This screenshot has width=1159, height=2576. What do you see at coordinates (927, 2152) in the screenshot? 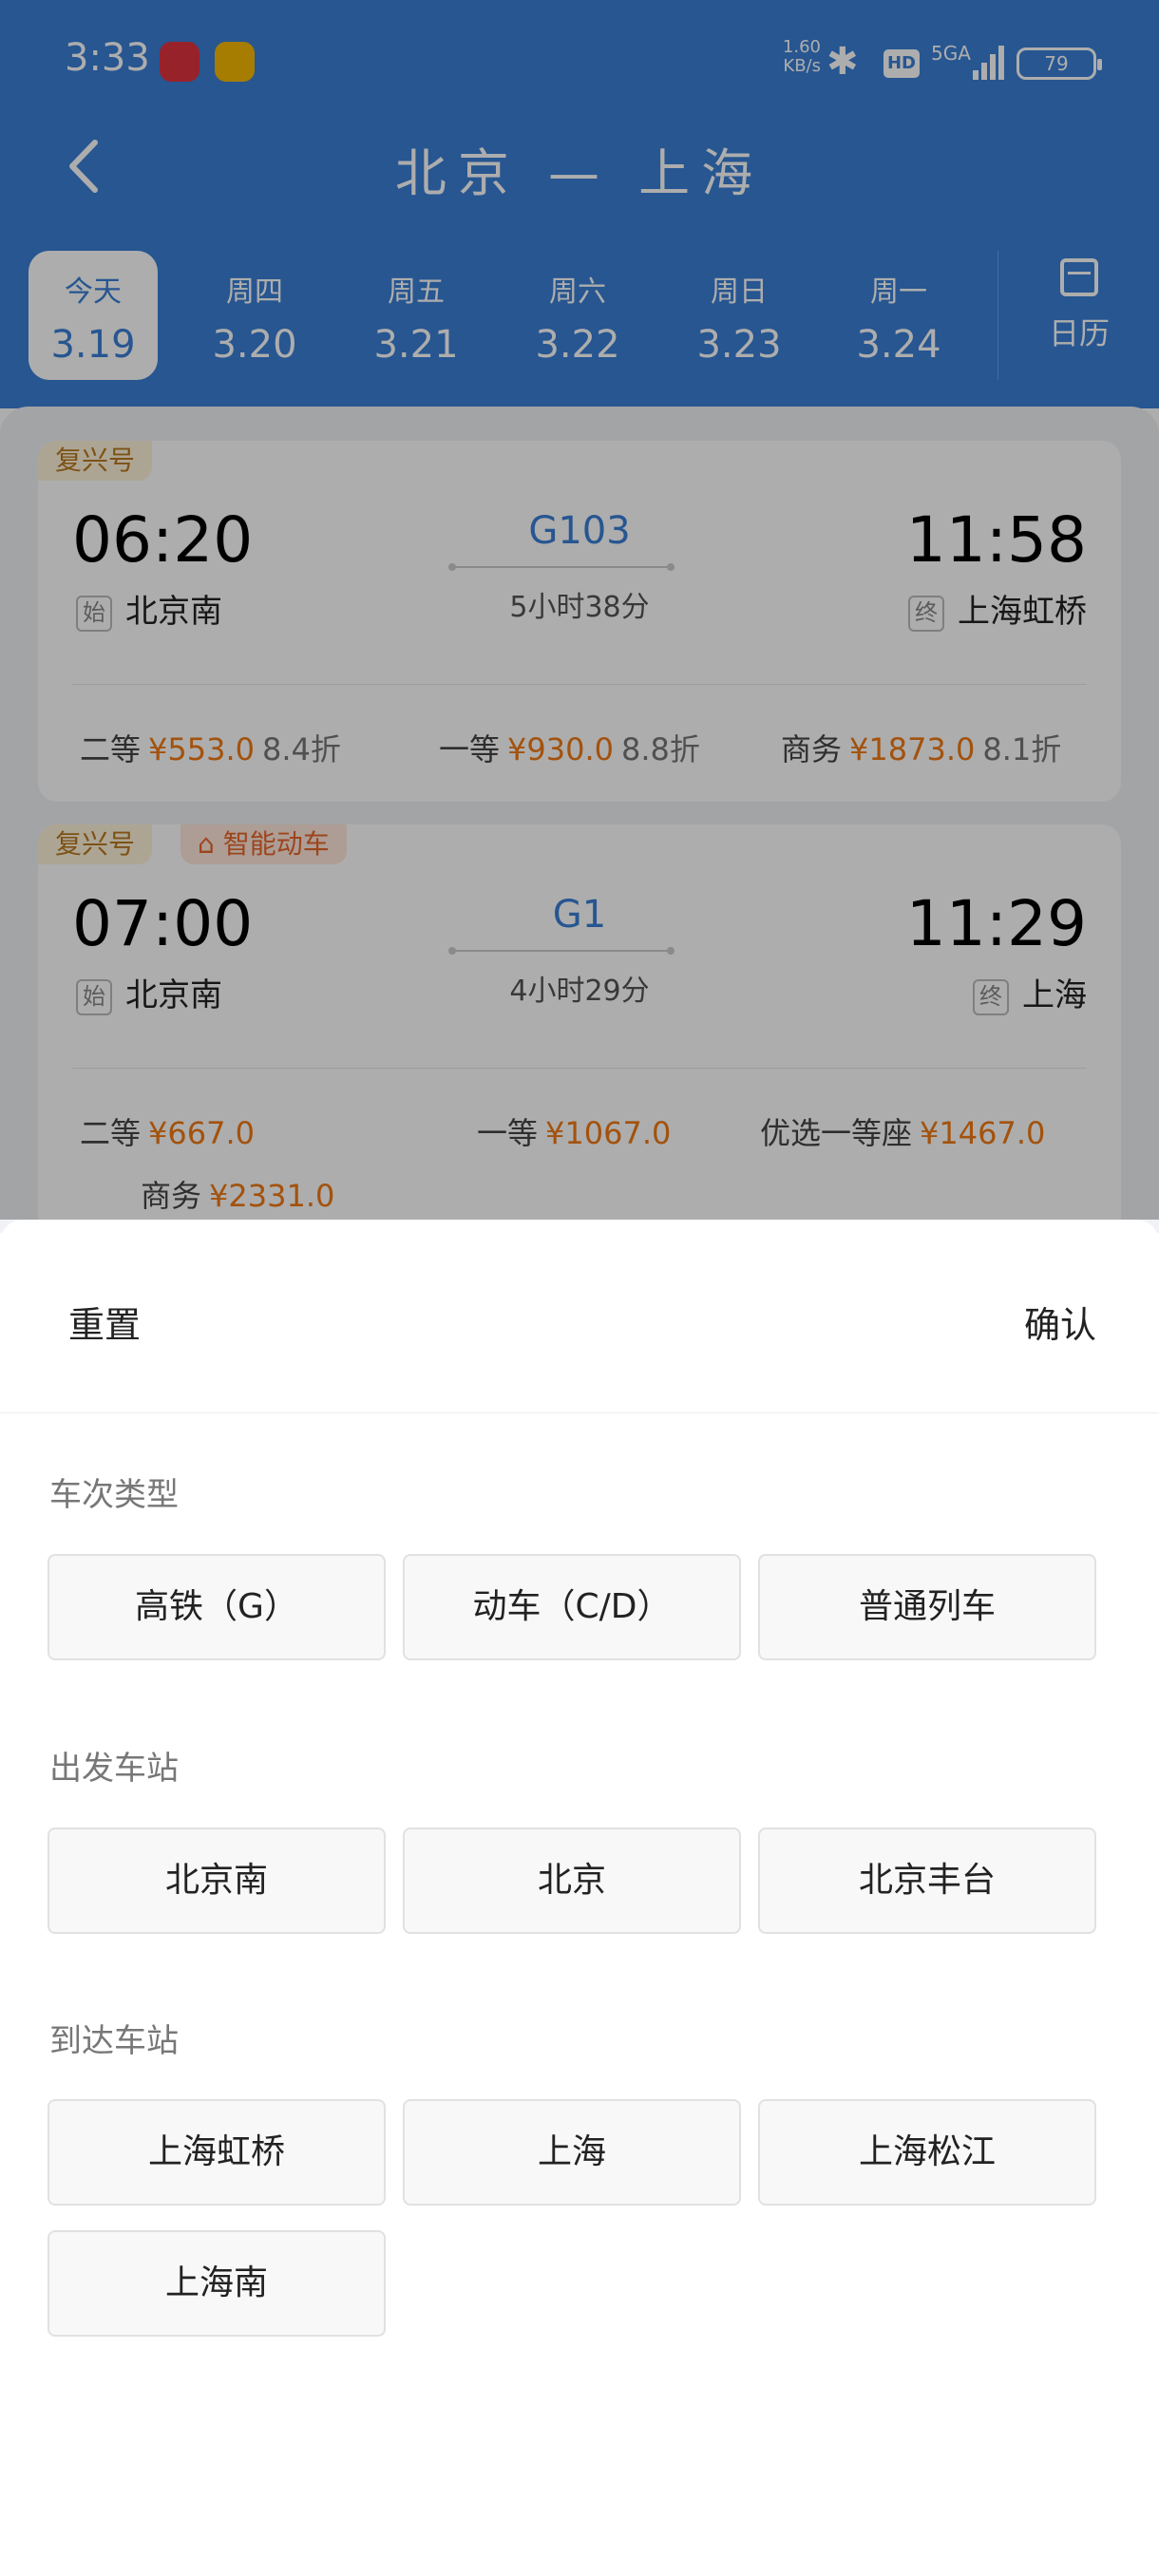
I see `arrival-station-option: 上海松江` at bounding box center [927, 2152].